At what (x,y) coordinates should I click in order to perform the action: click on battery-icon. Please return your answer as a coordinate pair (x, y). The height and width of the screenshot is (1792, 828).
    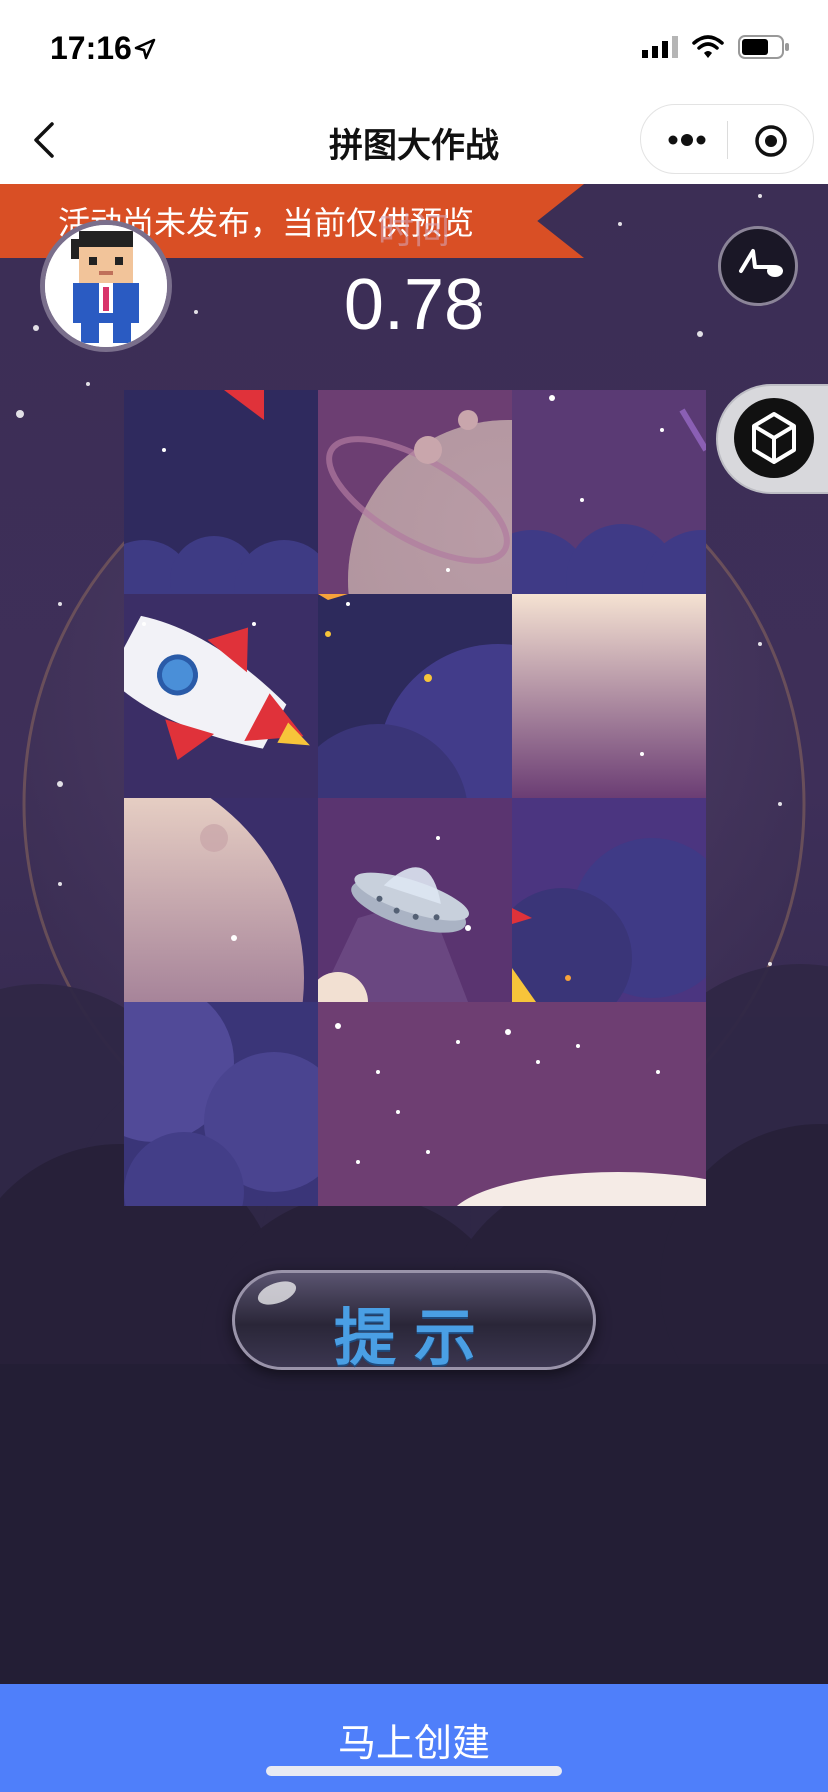
    Looking at the image, I should click on (763, 47).